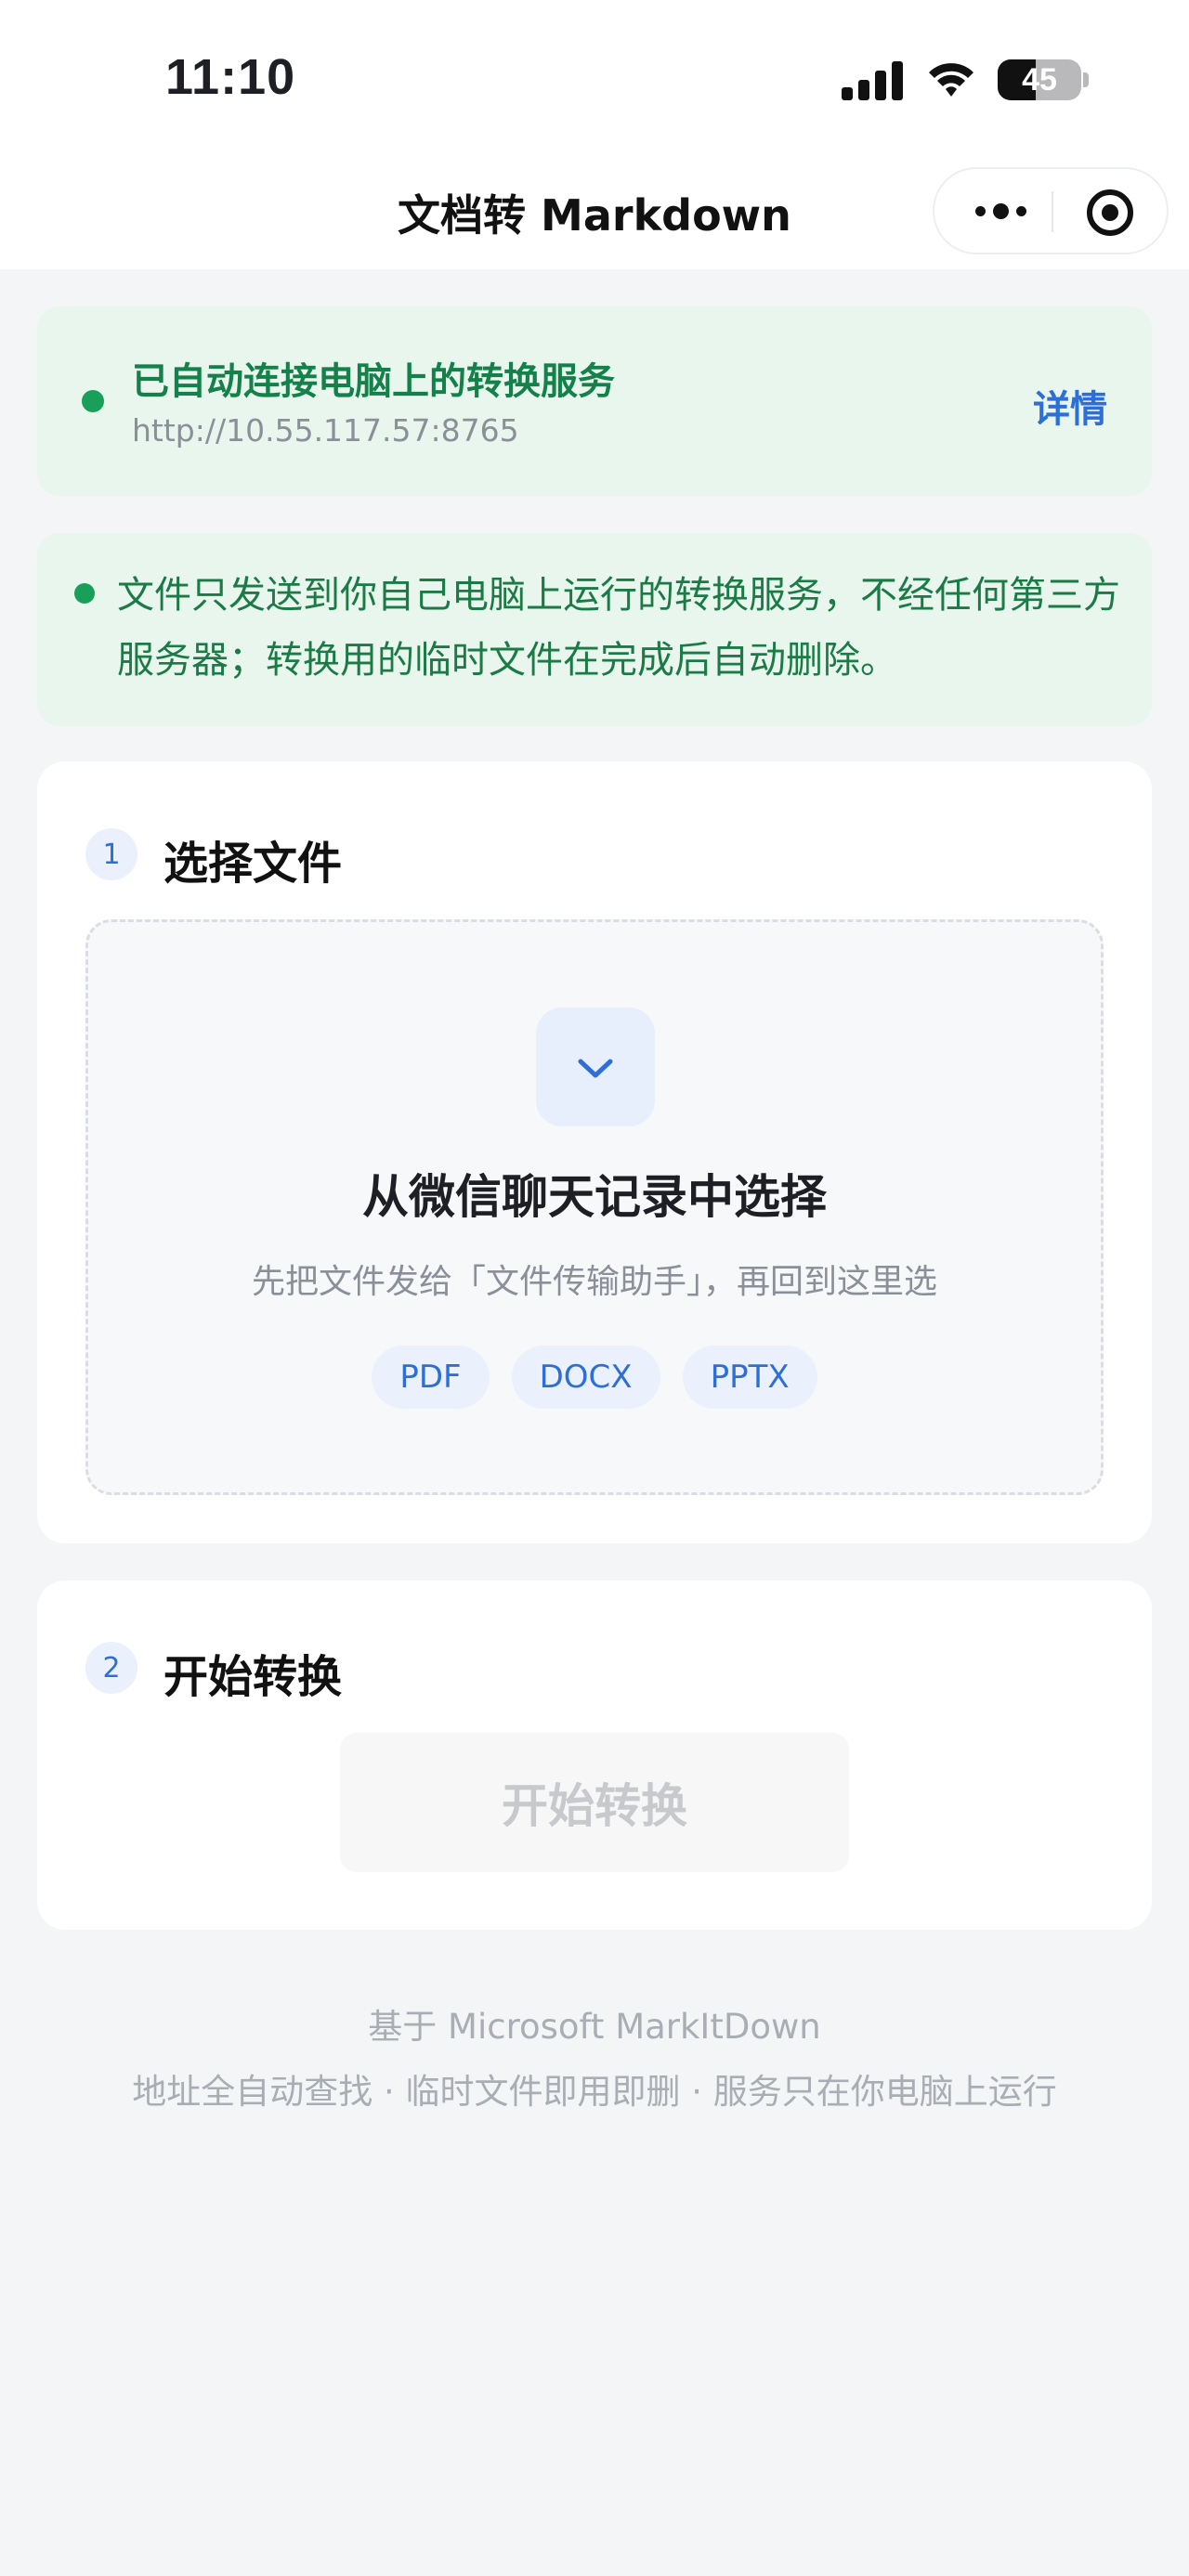 The height and width of the screenshot is (2576, 1189). I want to click on capsule-divider, so click(1053, 211).